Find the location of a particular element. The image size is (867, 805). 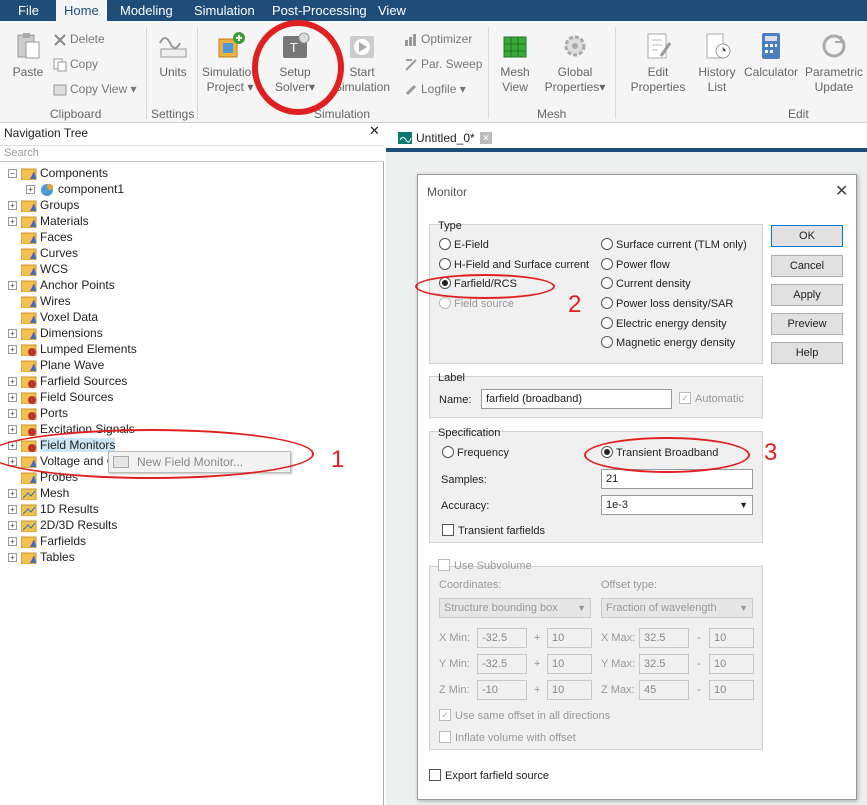

automatic-checkbox: ✓ Automatic is located at coordinates (711, 399).